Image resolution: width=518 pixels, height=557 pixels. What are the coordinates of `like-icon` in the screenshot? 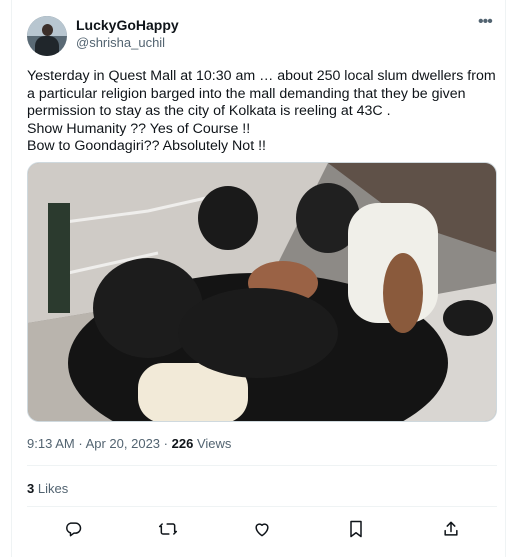 It's located at (262, 529).